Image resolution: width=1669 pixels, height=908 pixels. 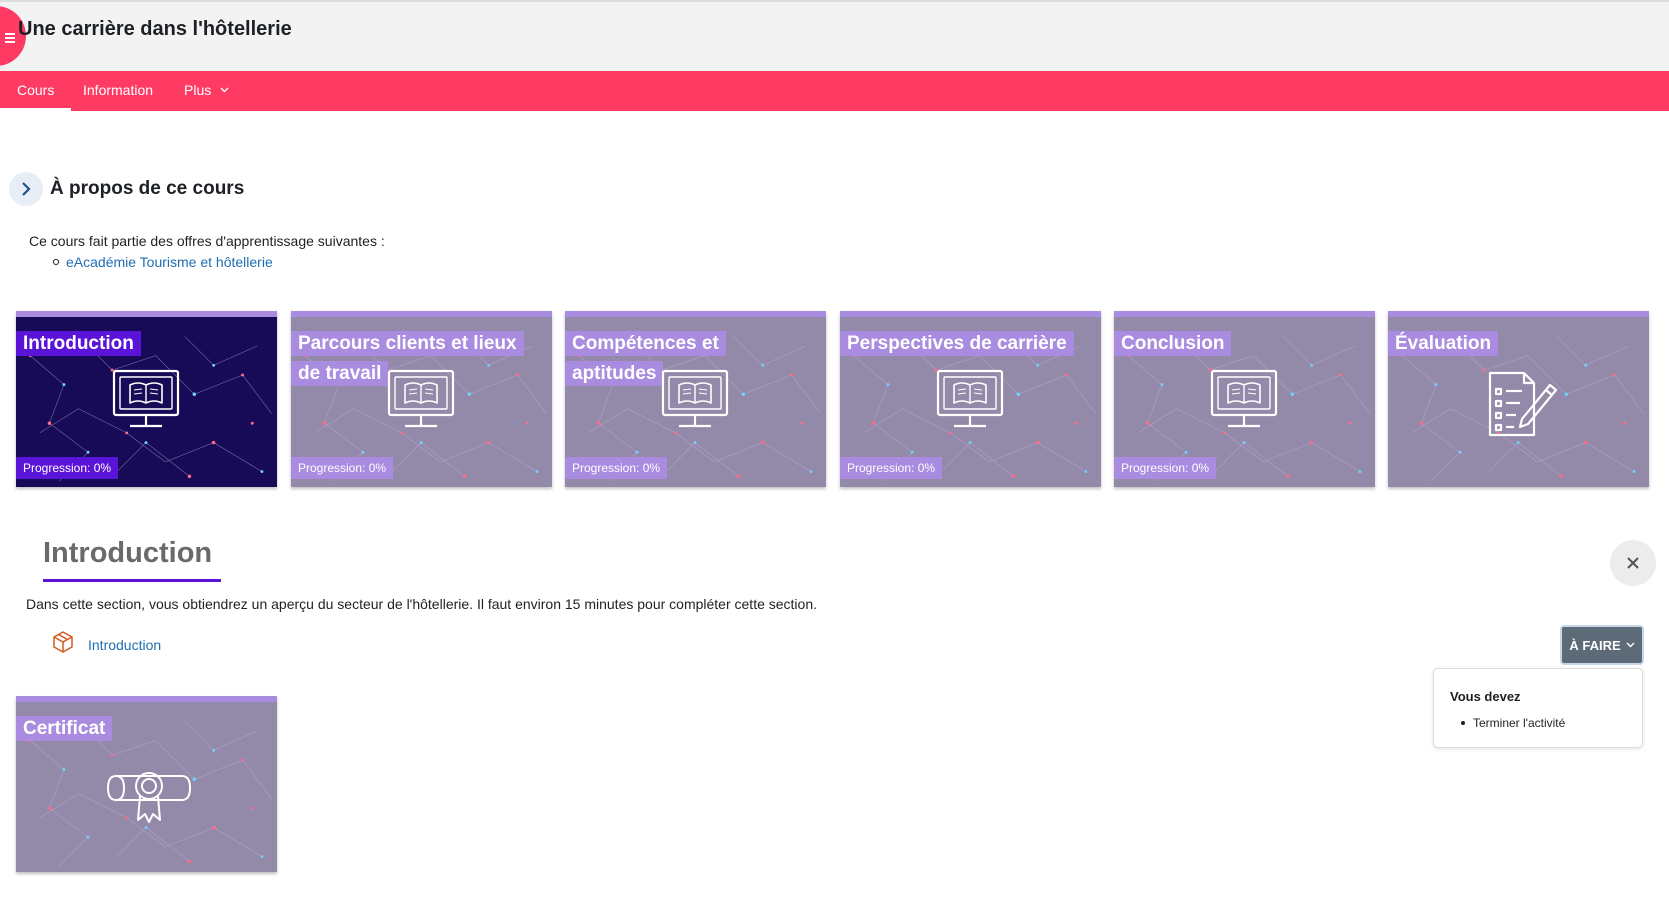 I want to click on section-heading: Introduction, so click(x=128, y=553).